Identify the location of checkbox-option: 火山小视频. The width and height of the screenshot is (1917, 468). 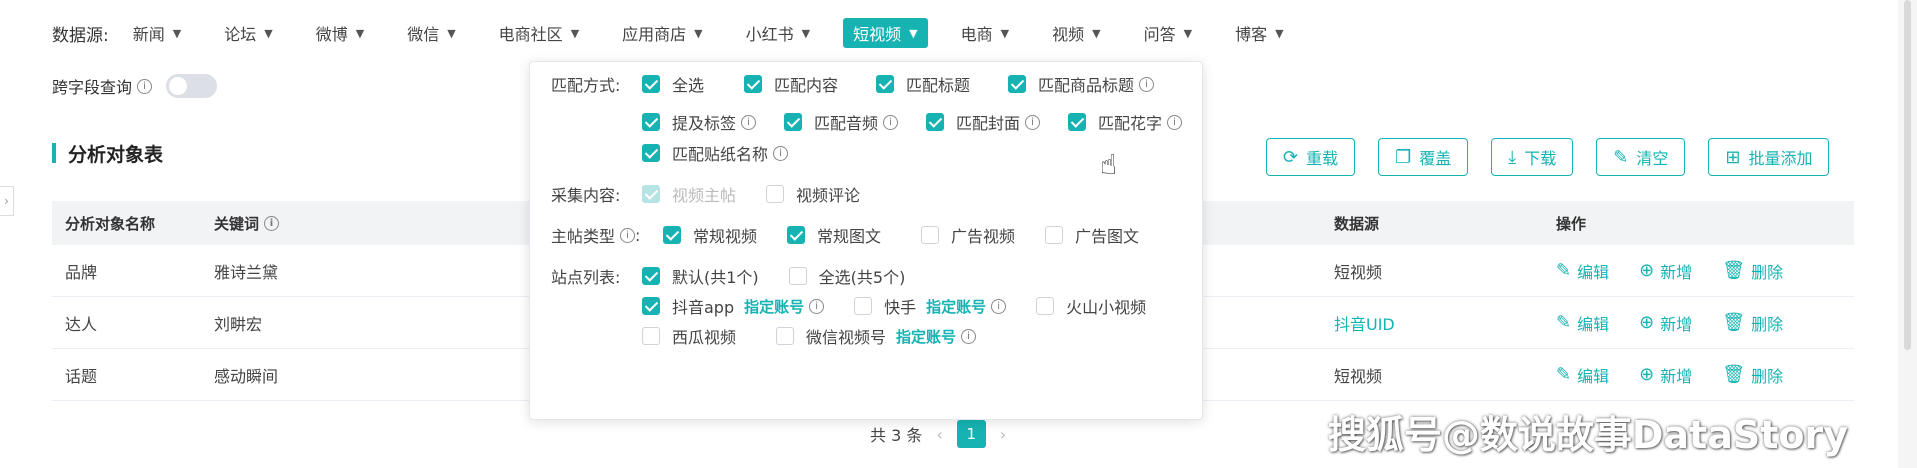
(1091, 306).